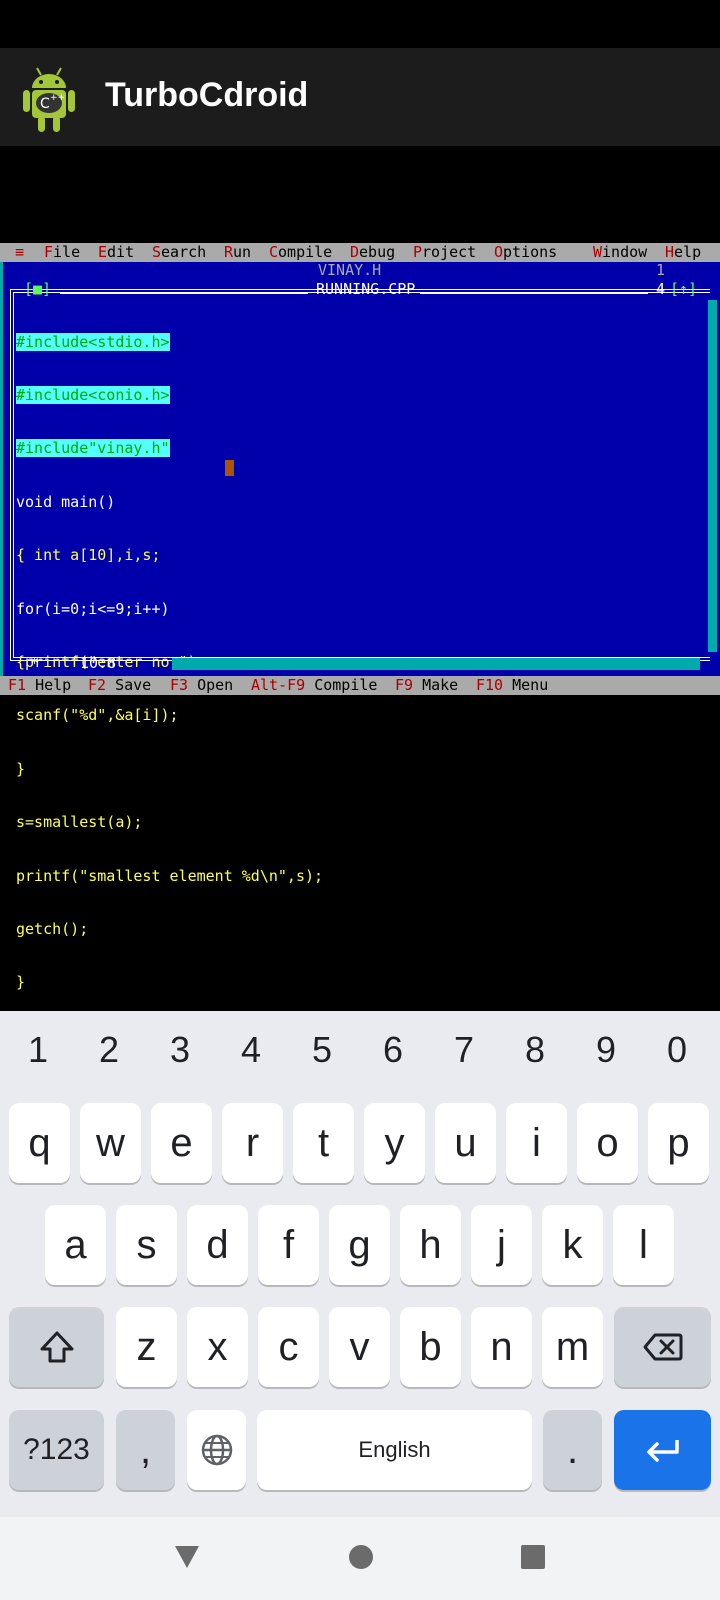  I want to click on menu-compile: Compile, so click(300, 252).